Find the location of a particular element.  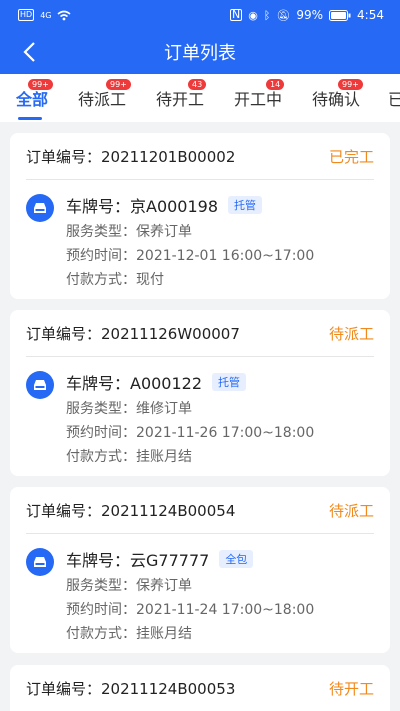

order-status: 待开工 is located at coordinates (351, 688).